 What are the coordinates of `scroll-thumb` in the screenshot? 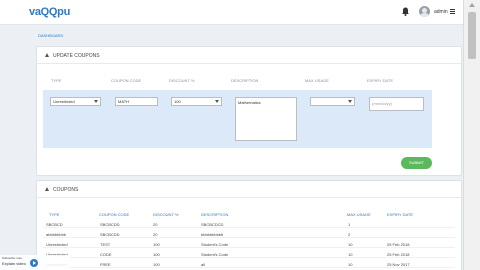 It's located at (472, 35).